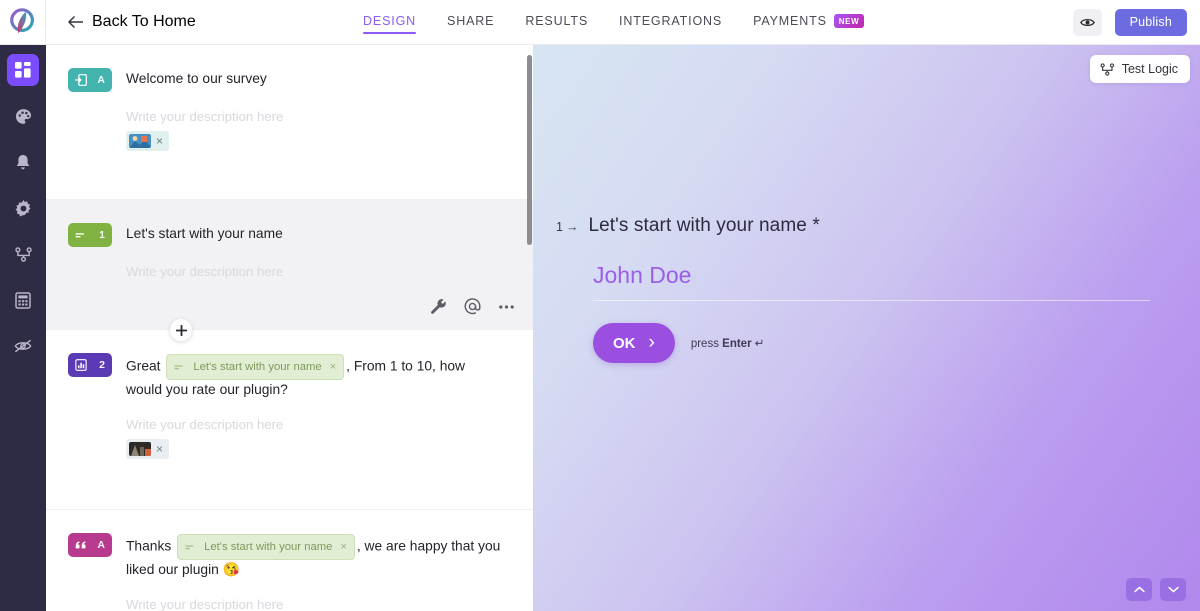 Image resolution: width=1200 pixels, height=611 pixels. Describe the element at coordinates (90, 235) in the screenshot. I see `block-badge-short-text: 1` at that location.